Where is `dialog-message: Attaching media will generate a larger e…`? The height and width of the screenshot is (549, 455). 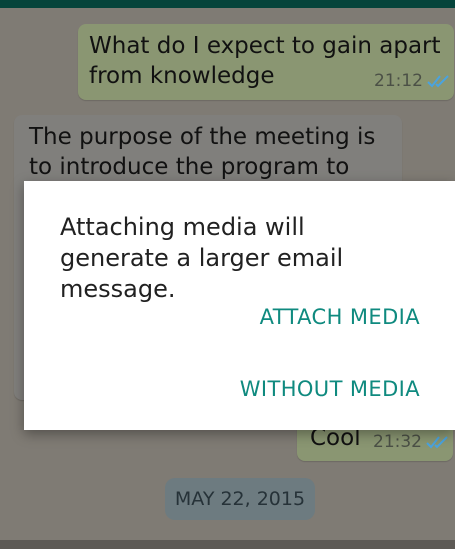 dialog-message: Attaching media will generate a larger e… is located at coordinates (202, 258).